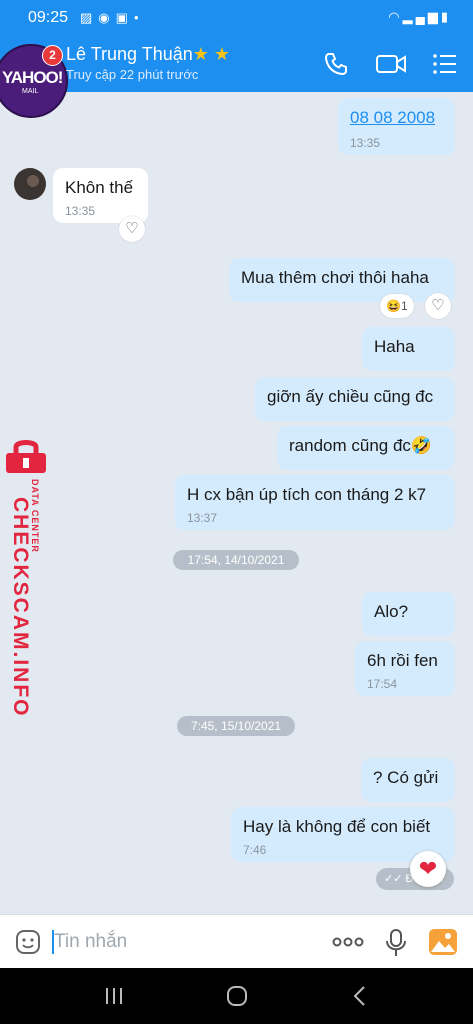 Image resolution: width=473 pixels, height=1024 pixels. I want to click on message-text: 6h rồi fen, so click(402, 660).